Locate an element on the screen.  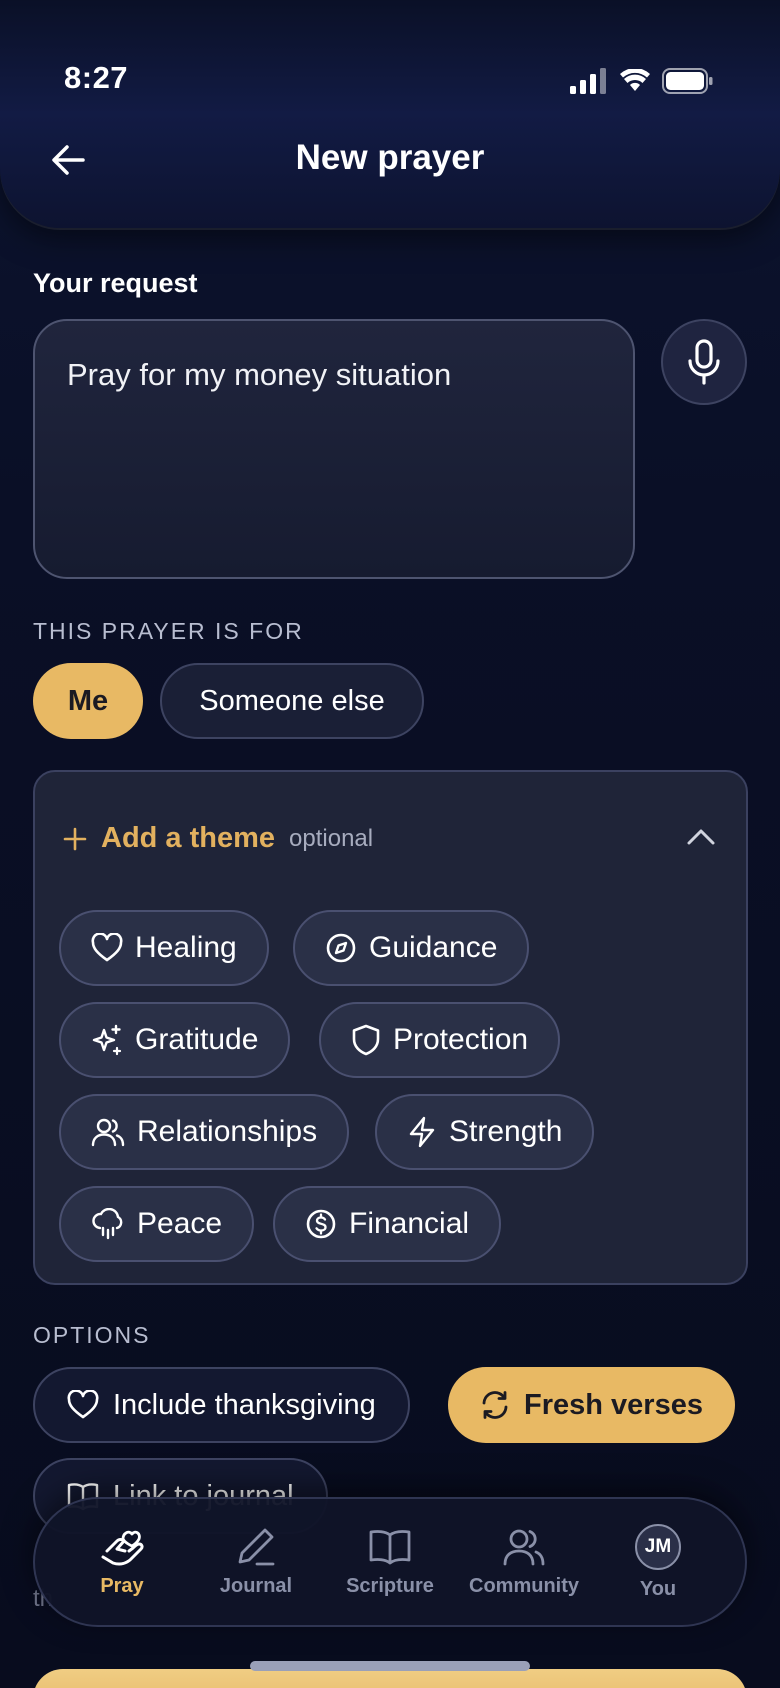
primary-action-button is located at coordinates (390, 1678).